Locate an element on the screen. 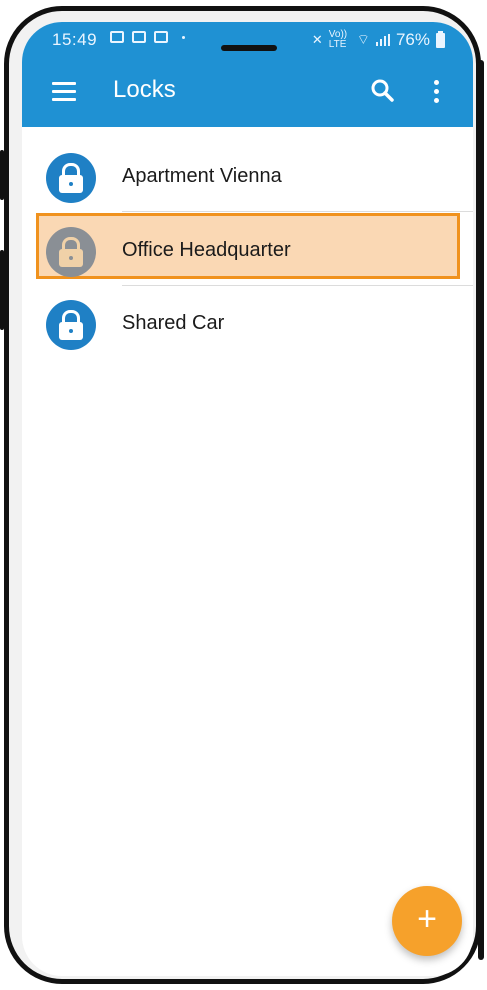 This screenshot has height=990, width=487. lock-name: Apartment Vienna is located at coordinates (202, 176).